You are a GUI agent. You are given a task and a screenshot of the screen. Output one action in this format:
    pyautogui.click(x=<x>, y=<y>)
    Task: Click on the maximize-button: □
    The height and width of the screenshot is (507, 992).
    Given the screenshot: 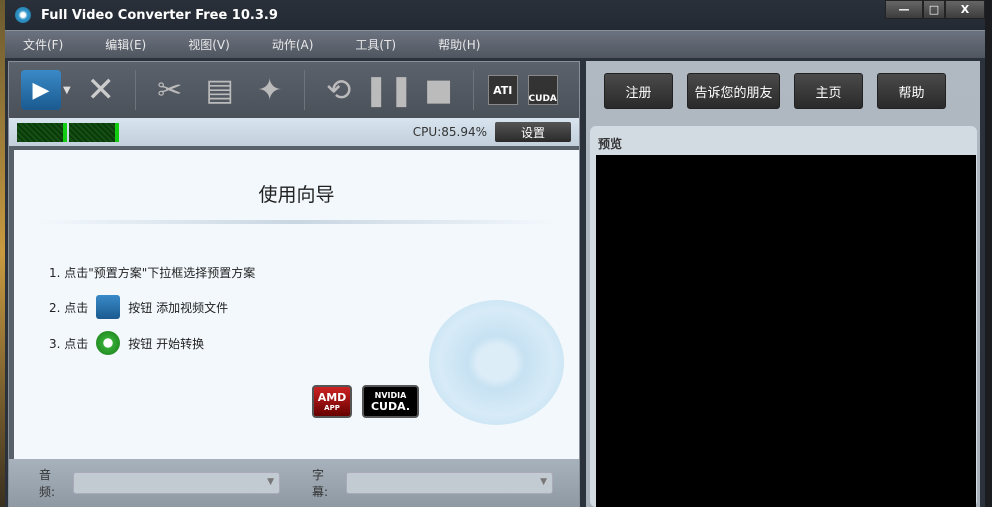 What is the action you would take?
    pyautogui.click(x=934, y=9)
    